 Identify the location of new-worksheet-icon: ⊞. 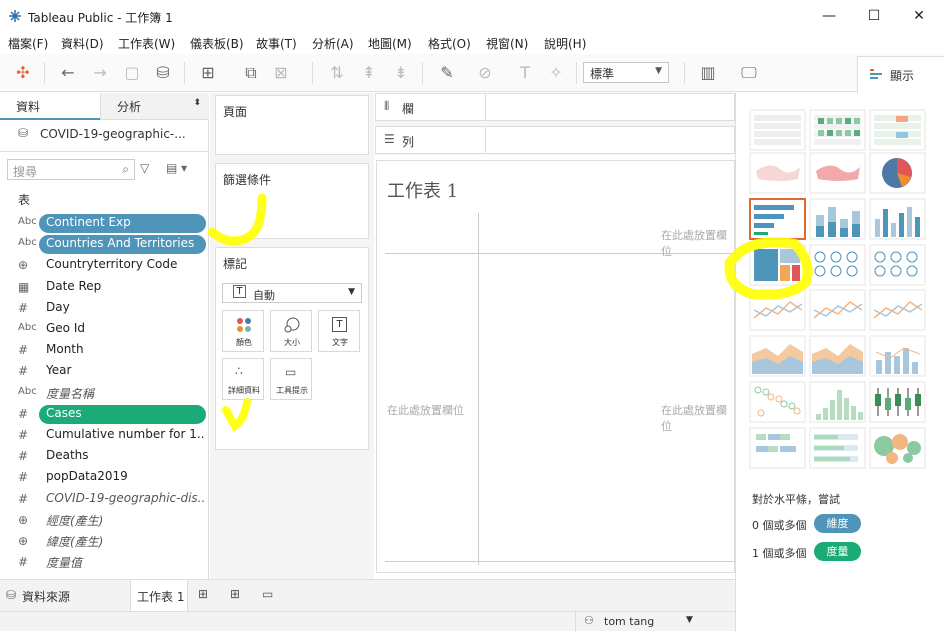
(208, 73).